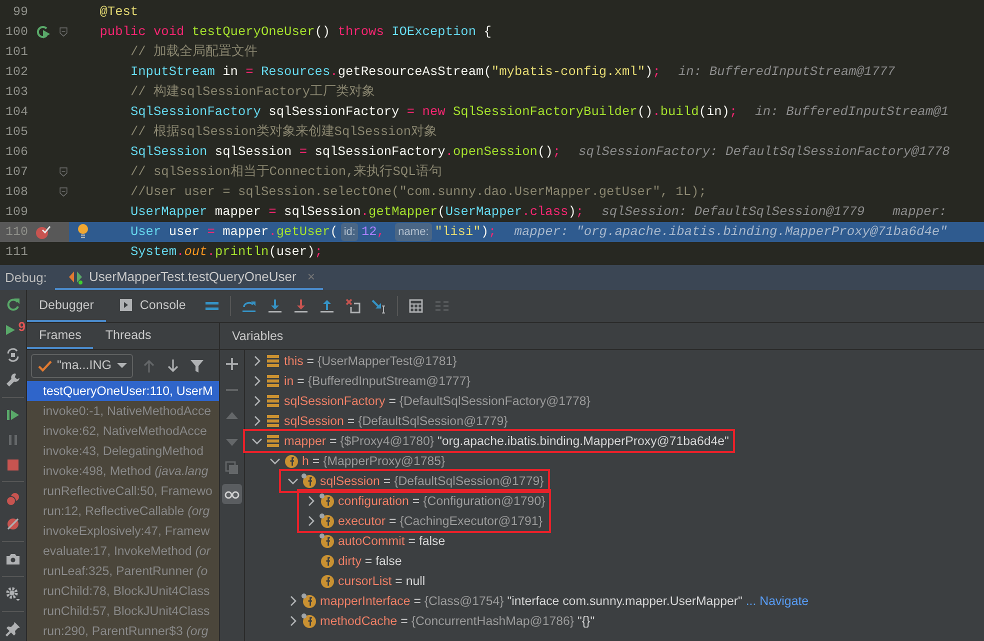 The height and width of the screenshot is (641, 984). What do you see at coordinates (357, 212) in the screenshot?
I see `code-text: UserMapper mapper = sqlSession.getMapper(UserMapper.class);` at bounding box center [357, 212].